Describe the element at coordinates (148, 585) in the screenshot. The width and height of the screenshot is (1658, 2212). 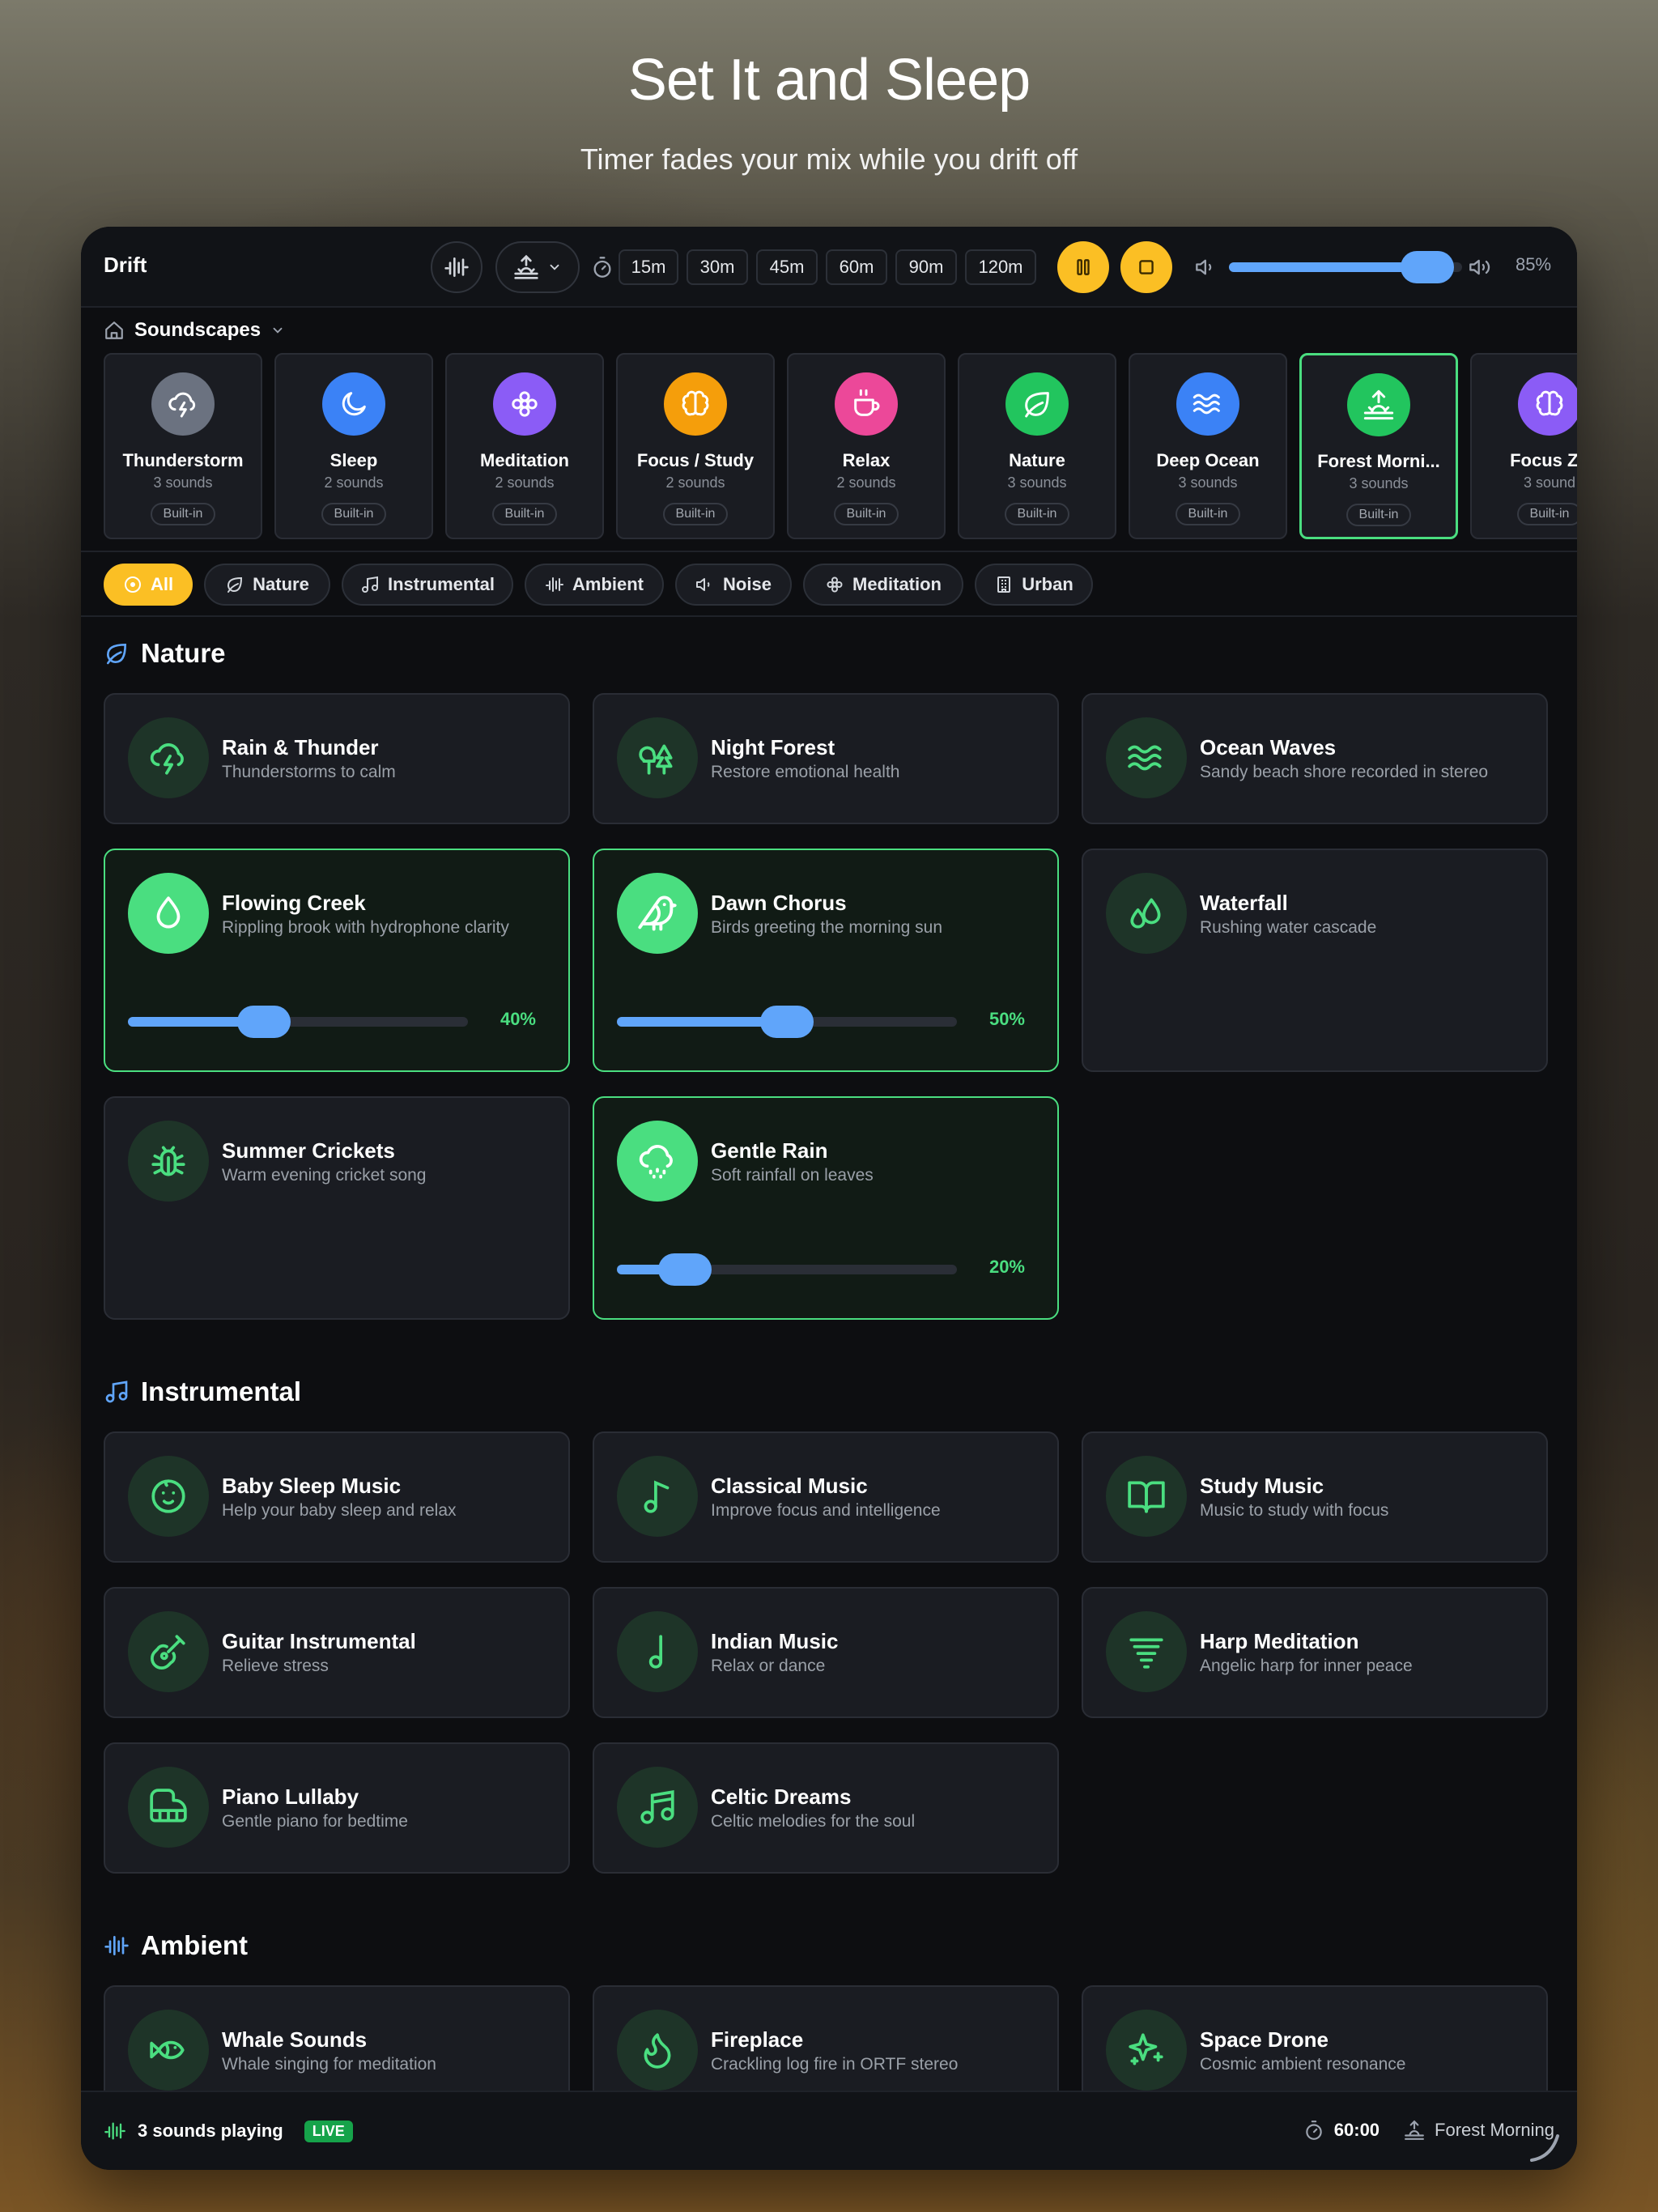
I see `filter-all-chip: All` at that location.